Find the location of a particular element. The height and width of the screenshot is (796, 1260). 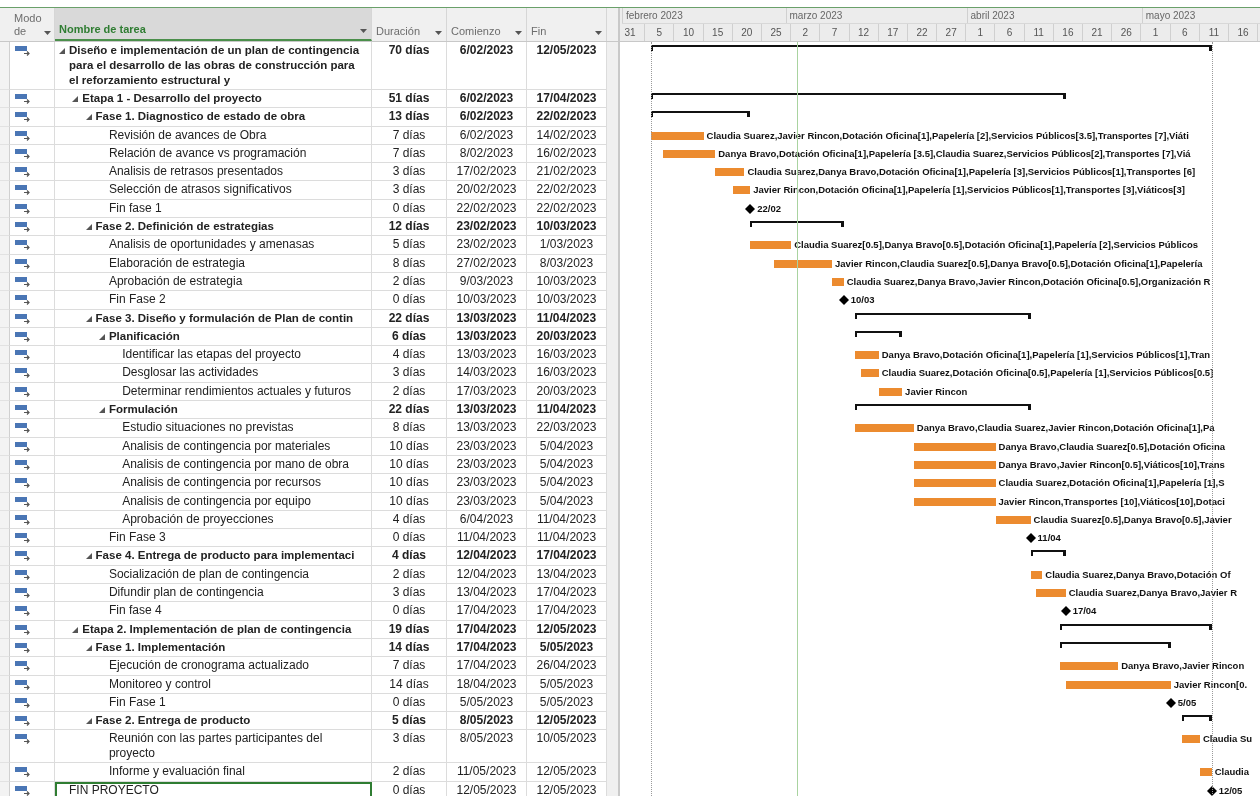

name-cell: Fase 3. Diseño y formulación de Plan de contin is located at coordinates (213, 318).